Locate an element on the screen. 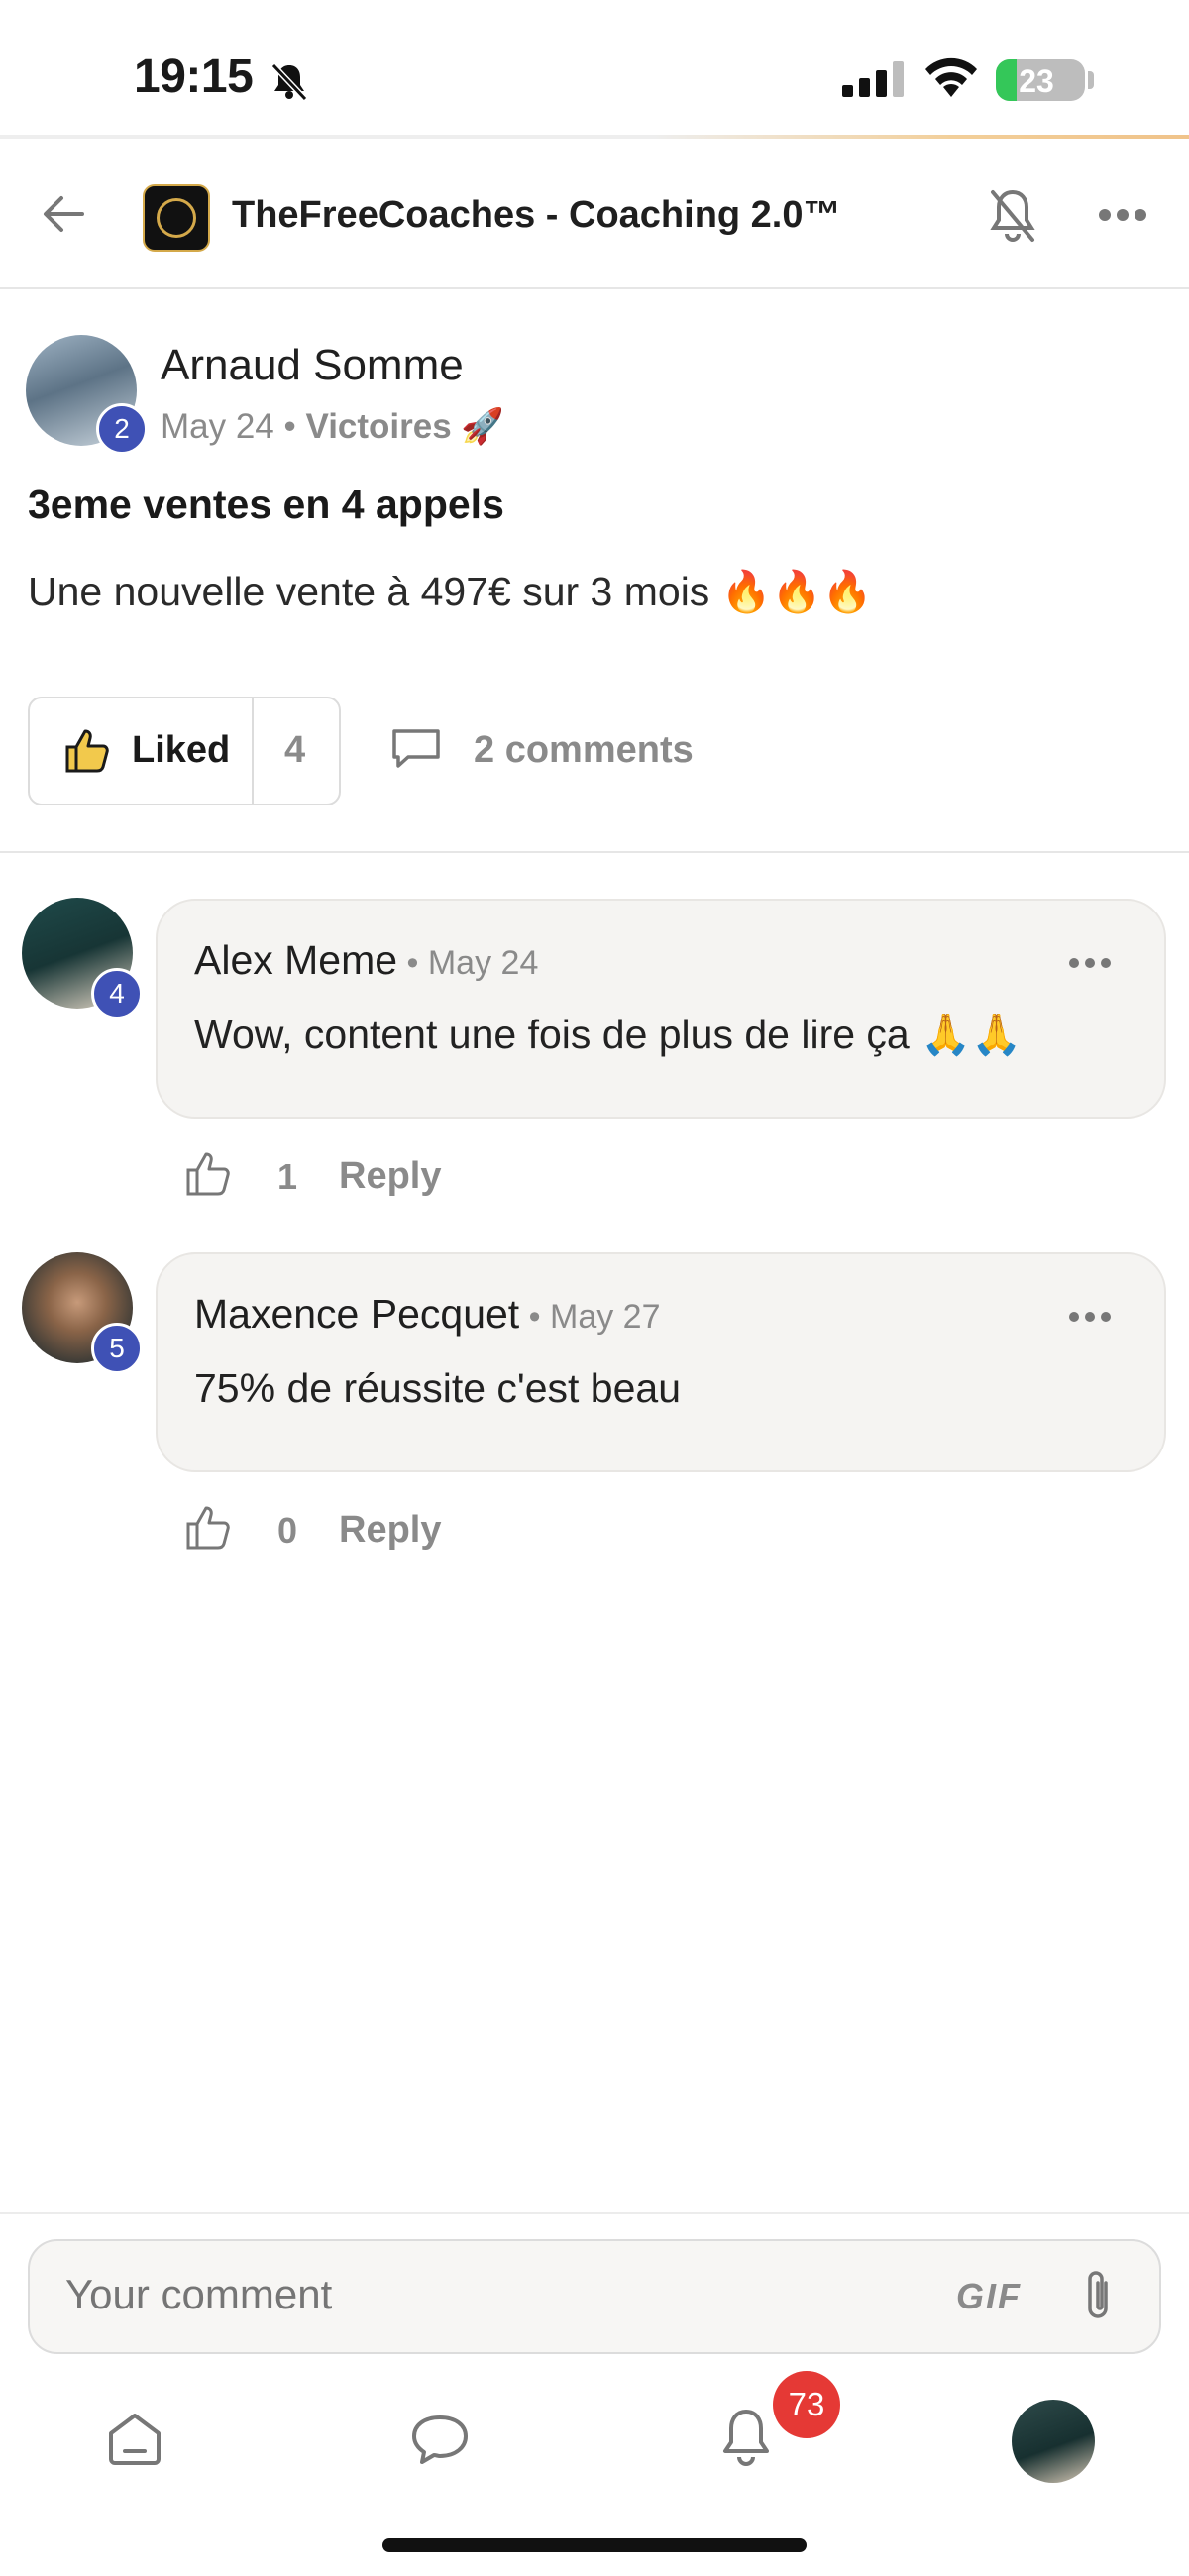 The image size is (1189, 2576). author-name: Arnaud Somme is located at coordinates (313, 365).